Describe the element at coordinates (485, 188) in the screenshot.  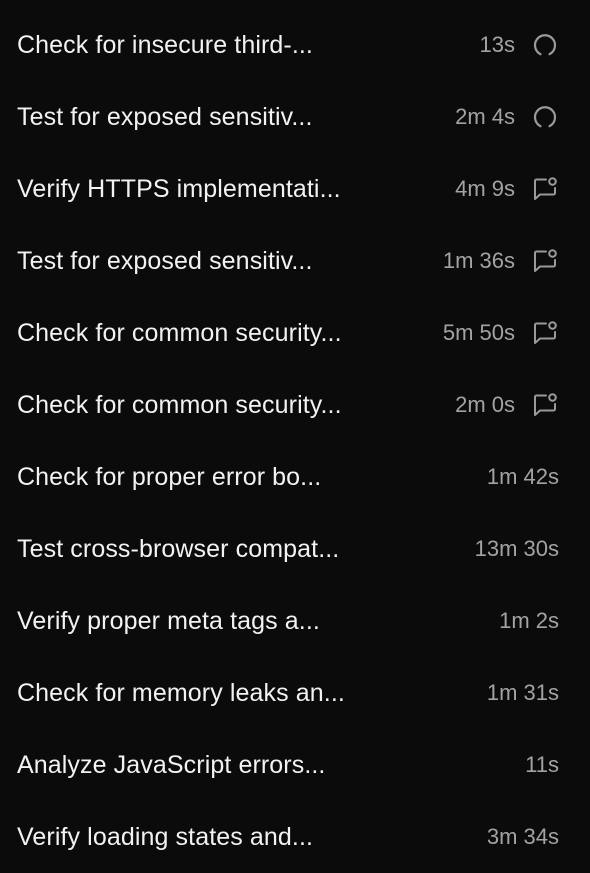
I see `task-duration: 4m 9s` at that location.